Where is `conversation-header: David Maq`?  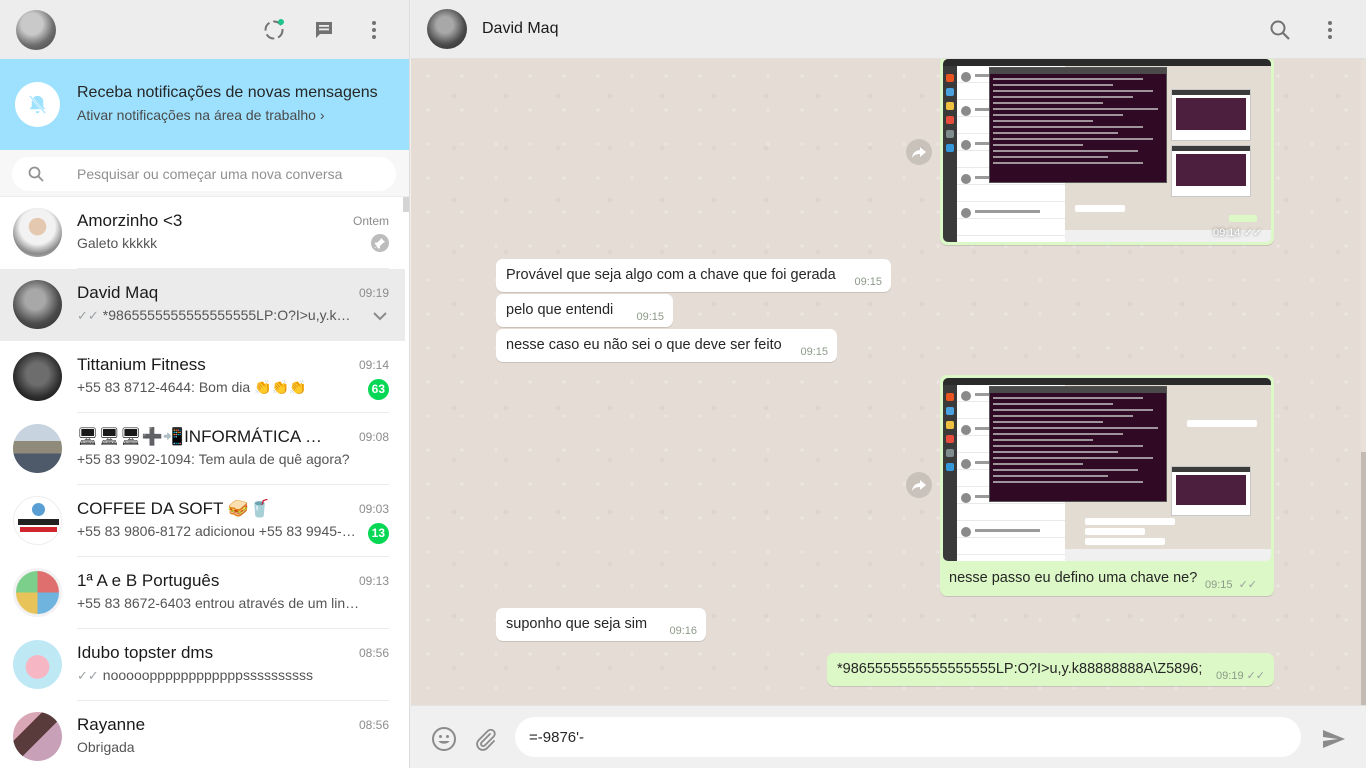 conversation-header: David Maq is located at coordinates (888, 29).